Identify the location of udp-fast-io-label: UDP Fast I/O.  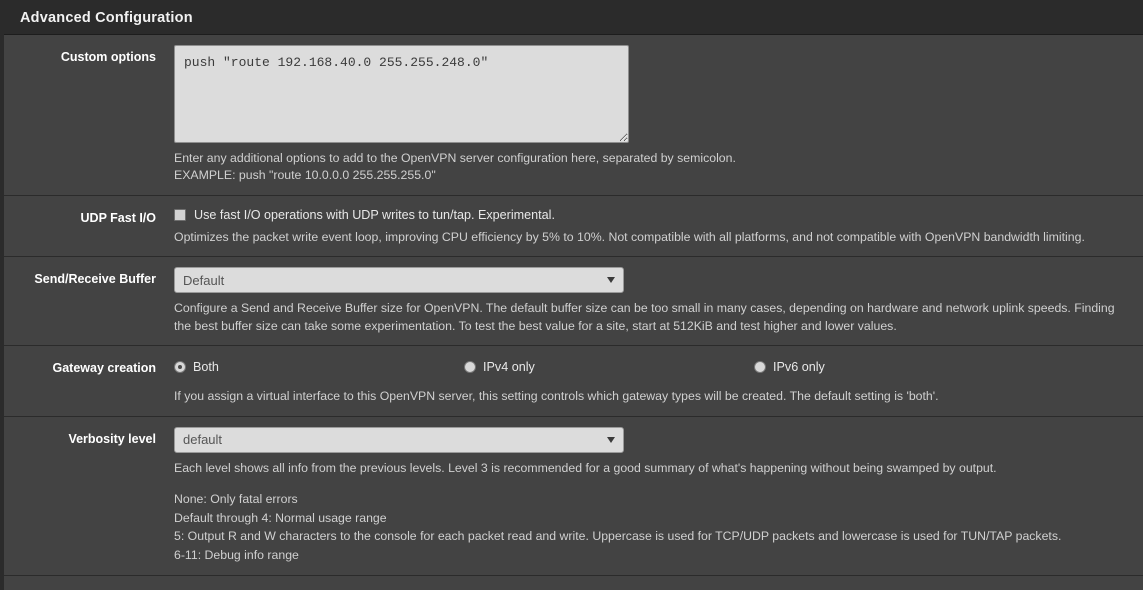
(118, 217).